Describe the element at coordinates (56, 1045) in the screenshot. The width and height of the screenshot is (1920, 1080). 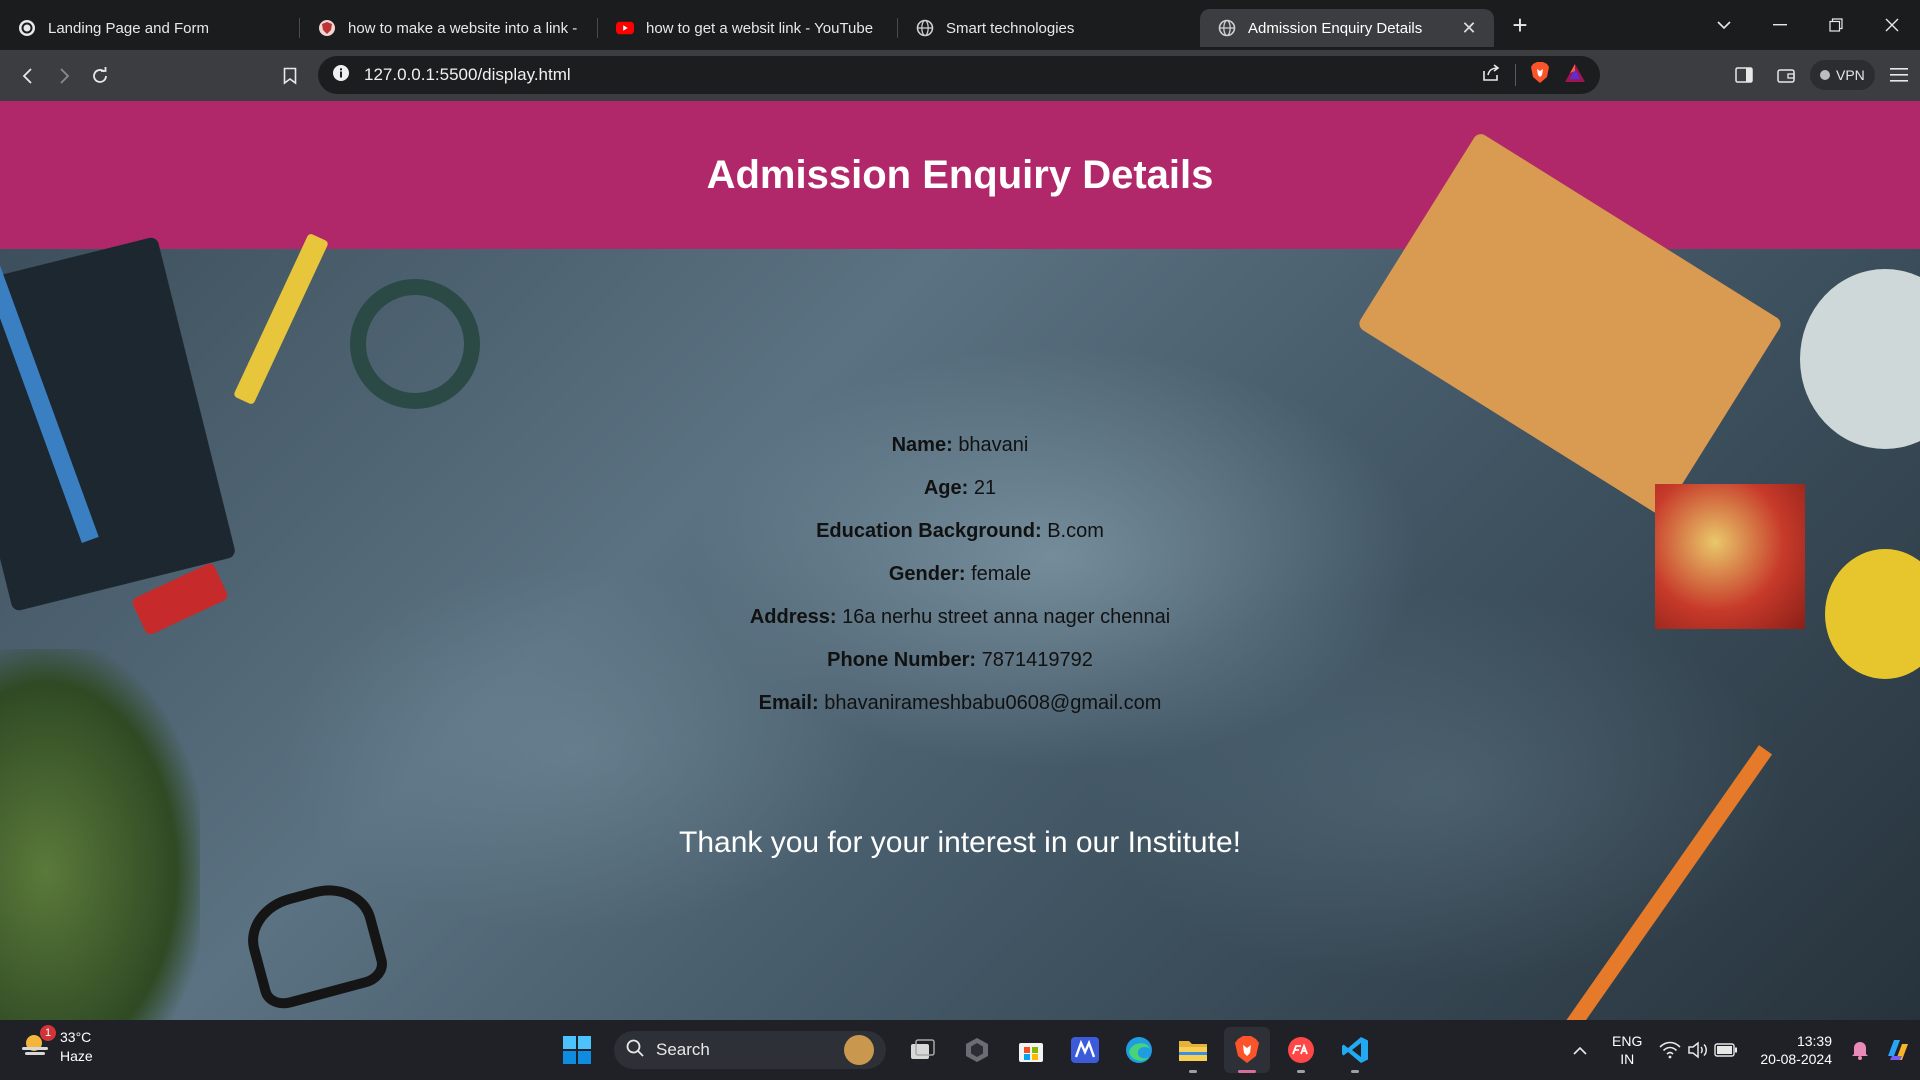
I see `weather-widget: 1 33°C Haze` at that location.